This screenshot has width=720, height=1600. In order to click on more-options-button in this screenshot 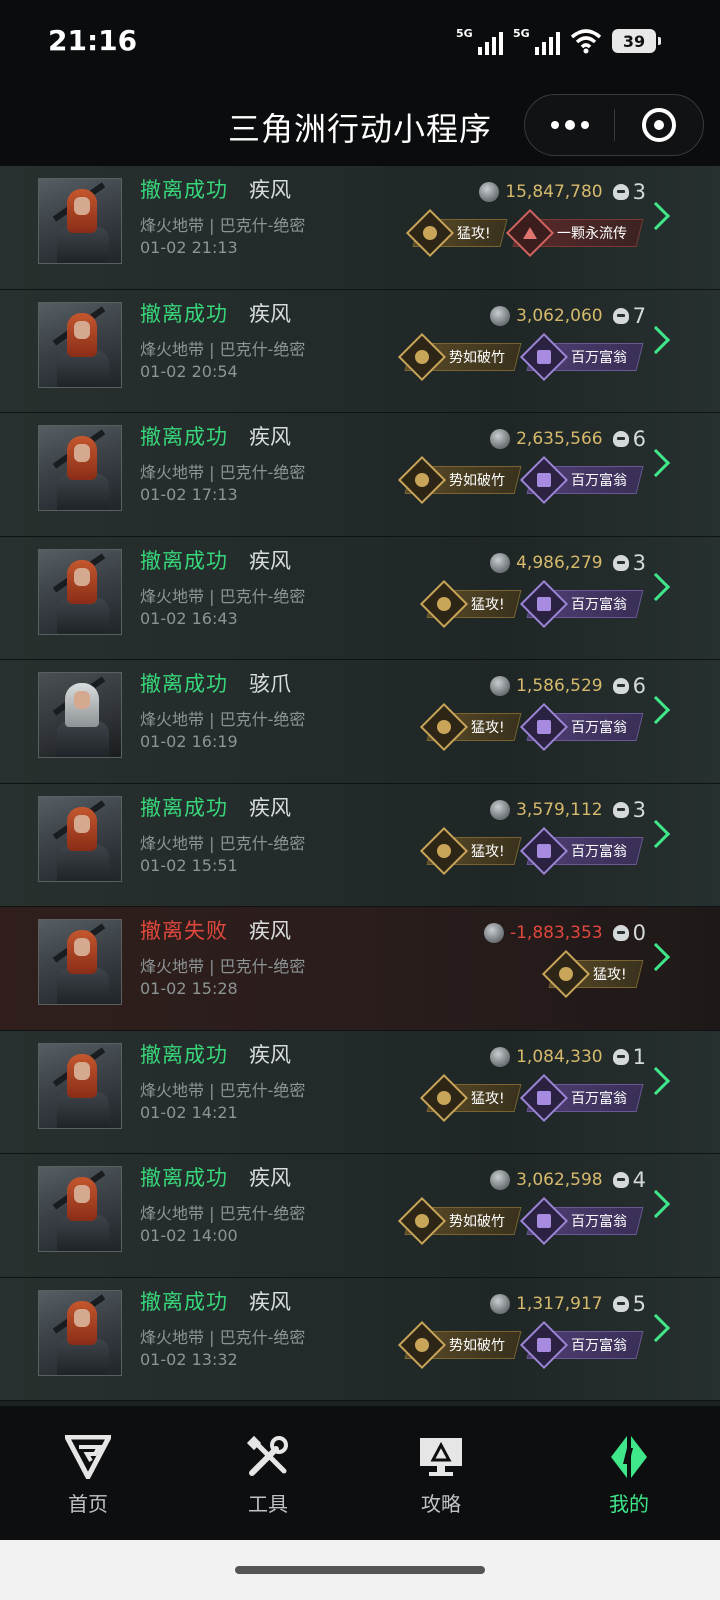, I will do `click(569, 125)`.